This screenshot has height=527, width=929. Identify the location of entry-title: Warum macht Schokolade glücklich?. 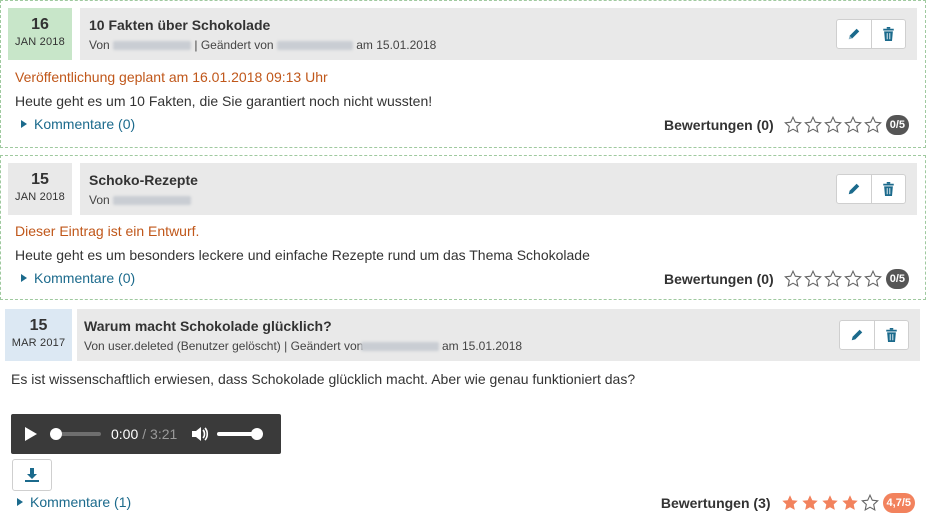
(208, 326).